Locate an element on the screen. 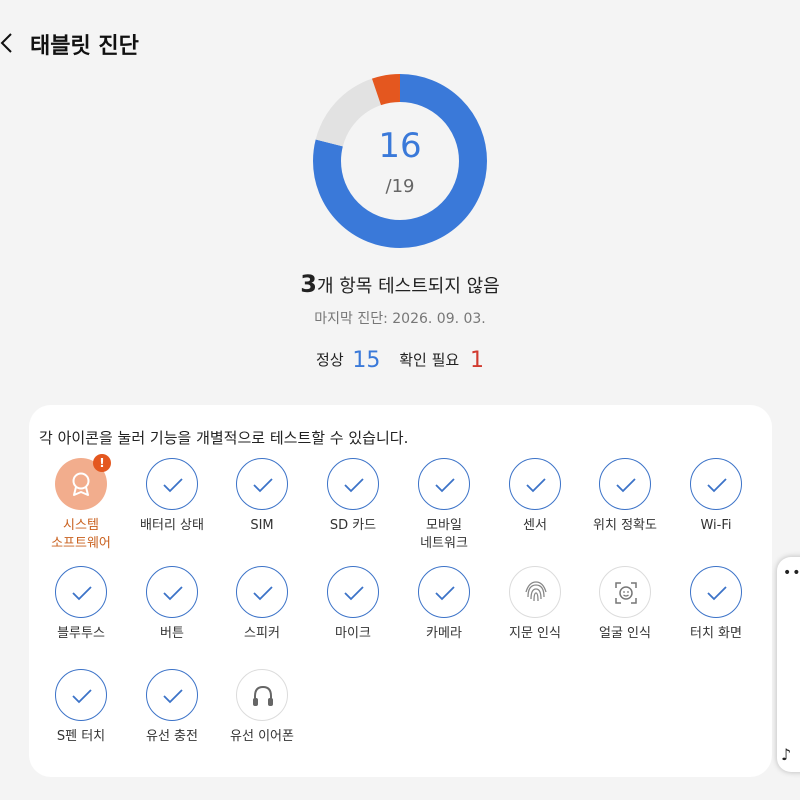 This screenshot has height=800, width=800. test-item-label: 버튼 is located at coordinates (172, 633).